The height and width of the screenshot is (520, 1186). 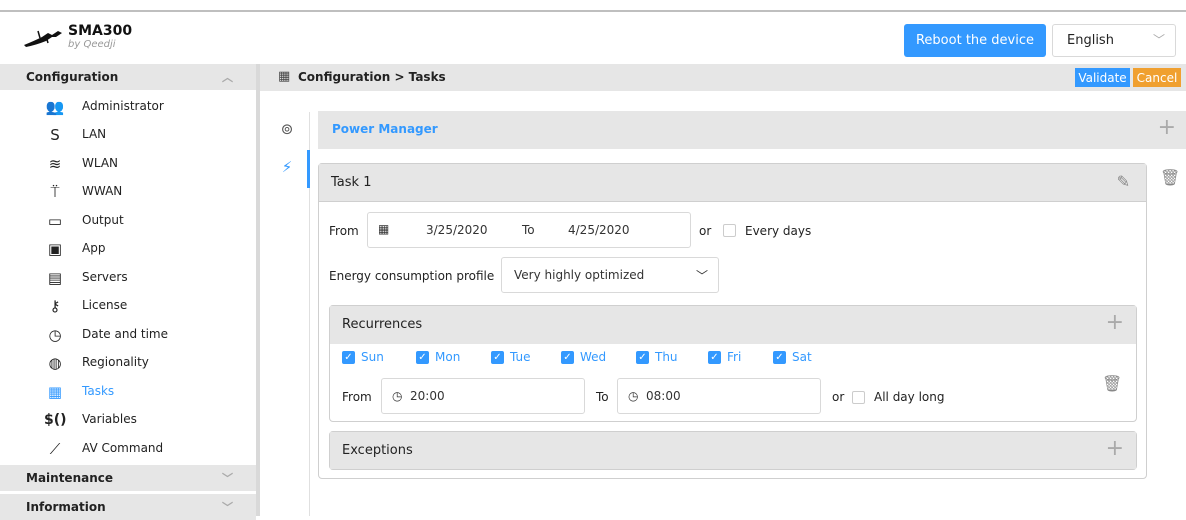 What do you see at coordinates (975, 40) in the screenshot?
I see `reboot-button: Reboot the device` at bounding box center [975, 40].